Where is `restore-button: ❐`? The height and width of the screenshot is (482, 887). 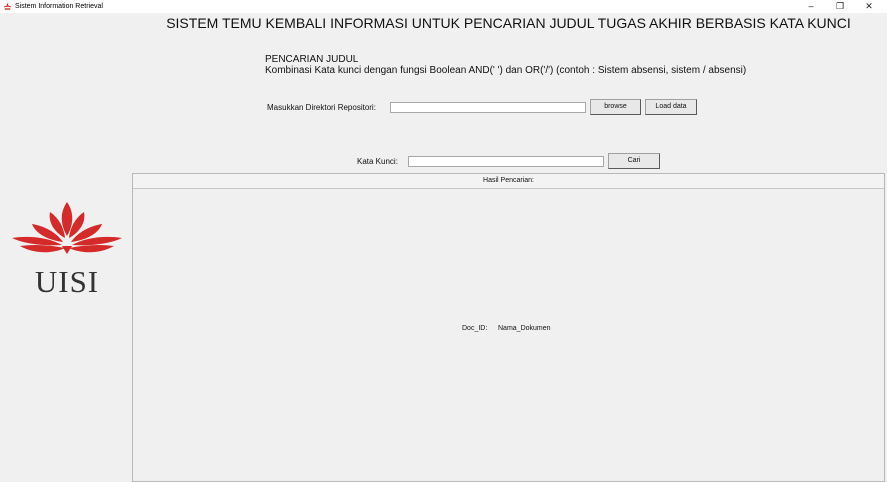 restore-button: ❐ is located at coordinates (840, 6).